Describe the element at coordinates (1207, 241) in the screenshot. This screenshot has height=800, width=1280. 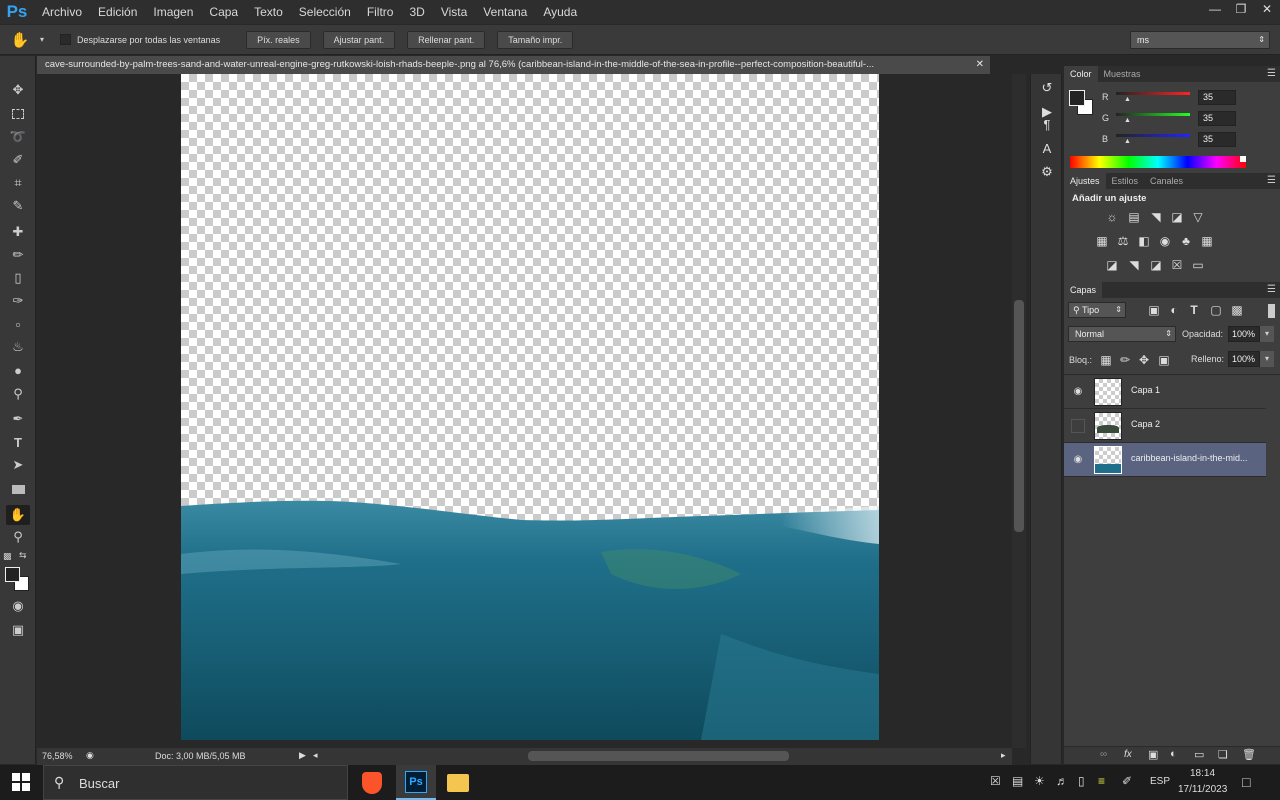
I see `color-lookup-icon: ▦` at that location.